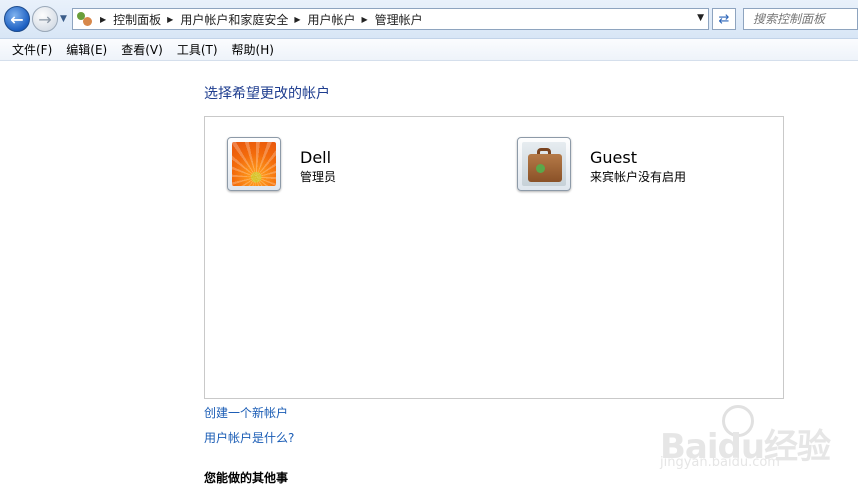 This screenshot has height=490, width=858. What do you see at coordinates (234, 19) in the screenshot?
I see `breadcrumb-user-accounts-family: 用户帐户和家庭安全` at bounding box center [234, 19].